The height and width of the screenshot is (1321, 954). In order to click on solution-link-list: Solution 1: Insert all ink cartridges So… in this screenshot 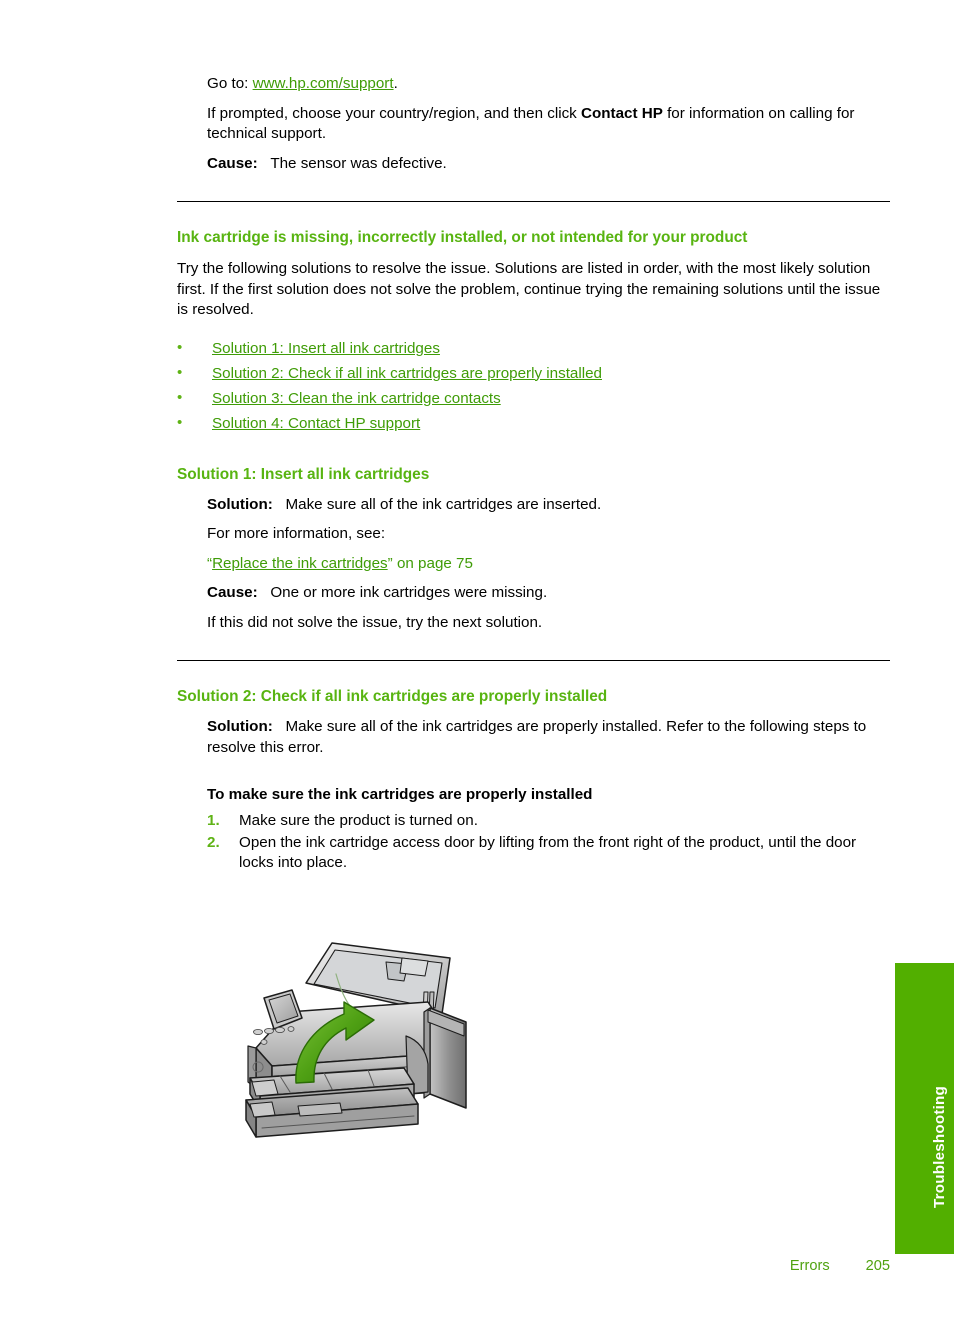, I will do `click(533, 386)`.